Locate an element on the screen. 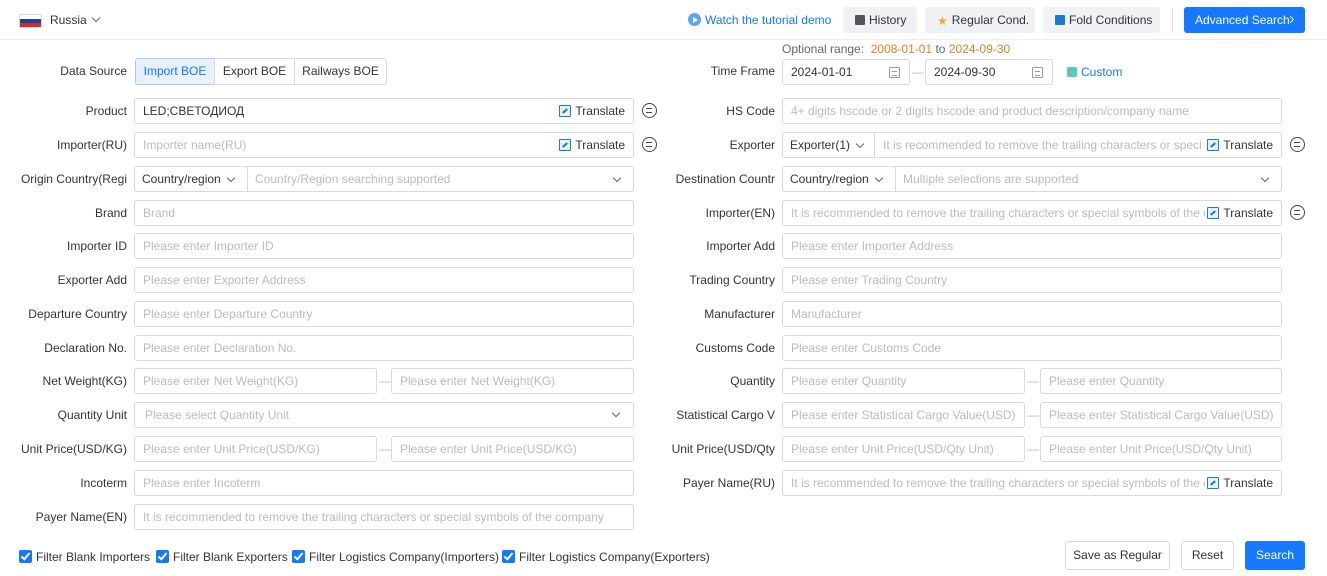  hs-code-label: HS Code is located at coordinates (750, 111).